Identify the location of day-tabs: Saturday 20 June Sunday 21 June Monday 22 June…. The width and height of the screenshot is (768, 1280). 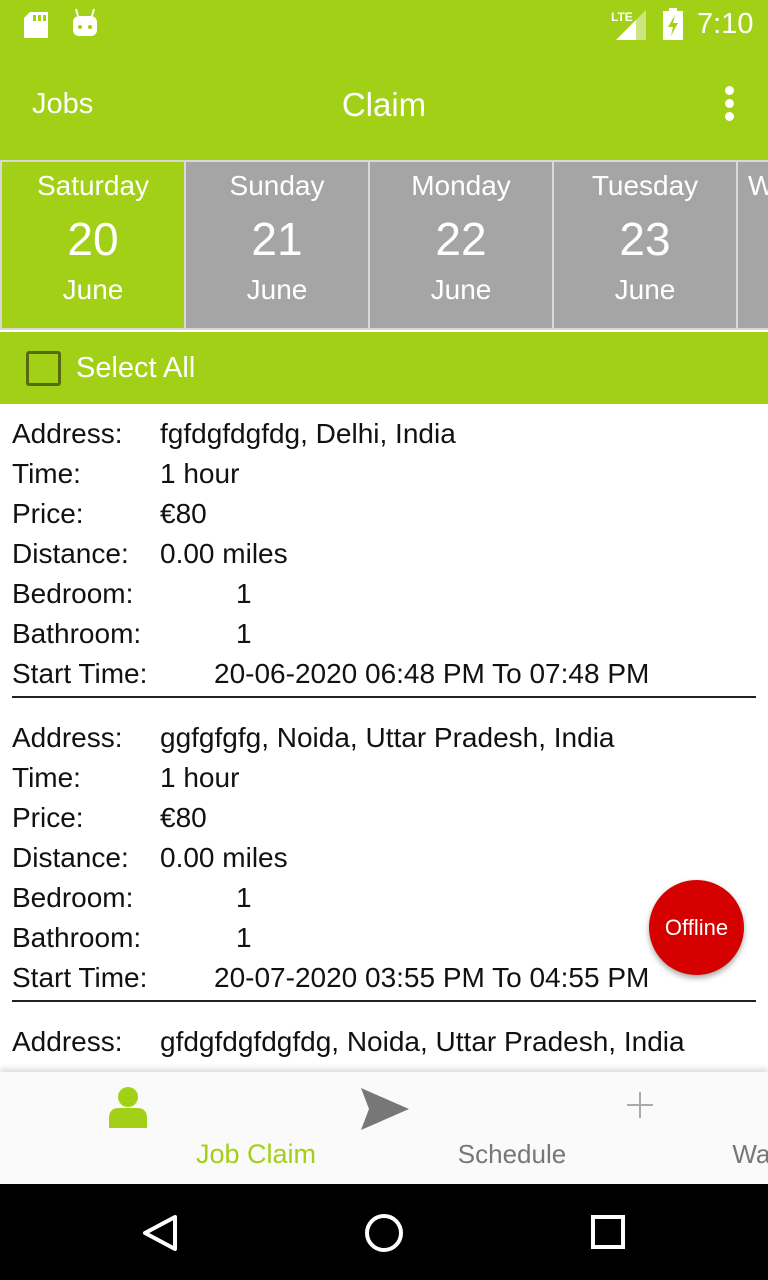
(384, 245).